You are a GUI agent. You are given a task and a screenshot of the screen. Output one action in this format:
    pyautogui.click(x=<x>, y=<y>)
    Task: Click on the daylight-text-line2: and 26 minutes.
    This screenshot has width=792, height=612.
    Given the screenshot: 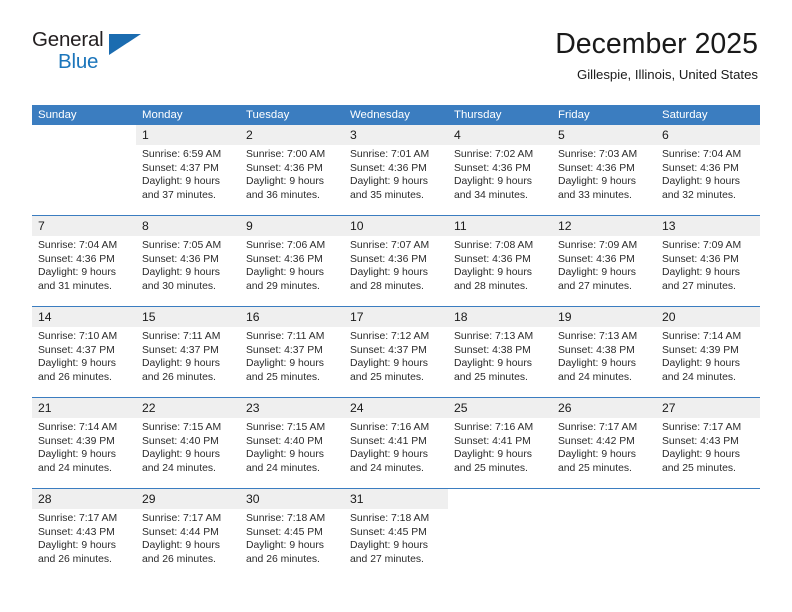 What is the action you would take?
    pyautogui.click(x=75, y=377)
    